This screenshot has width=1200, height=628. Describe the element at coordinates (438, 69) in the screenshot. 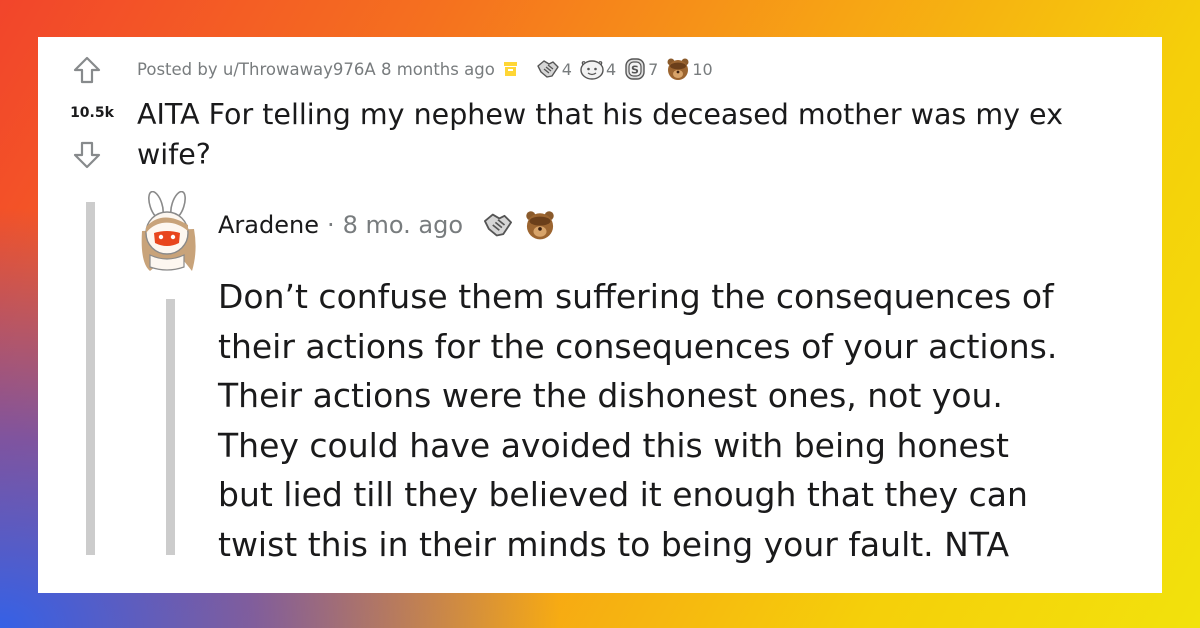

I see `post-time: 8 months ago` at that location.